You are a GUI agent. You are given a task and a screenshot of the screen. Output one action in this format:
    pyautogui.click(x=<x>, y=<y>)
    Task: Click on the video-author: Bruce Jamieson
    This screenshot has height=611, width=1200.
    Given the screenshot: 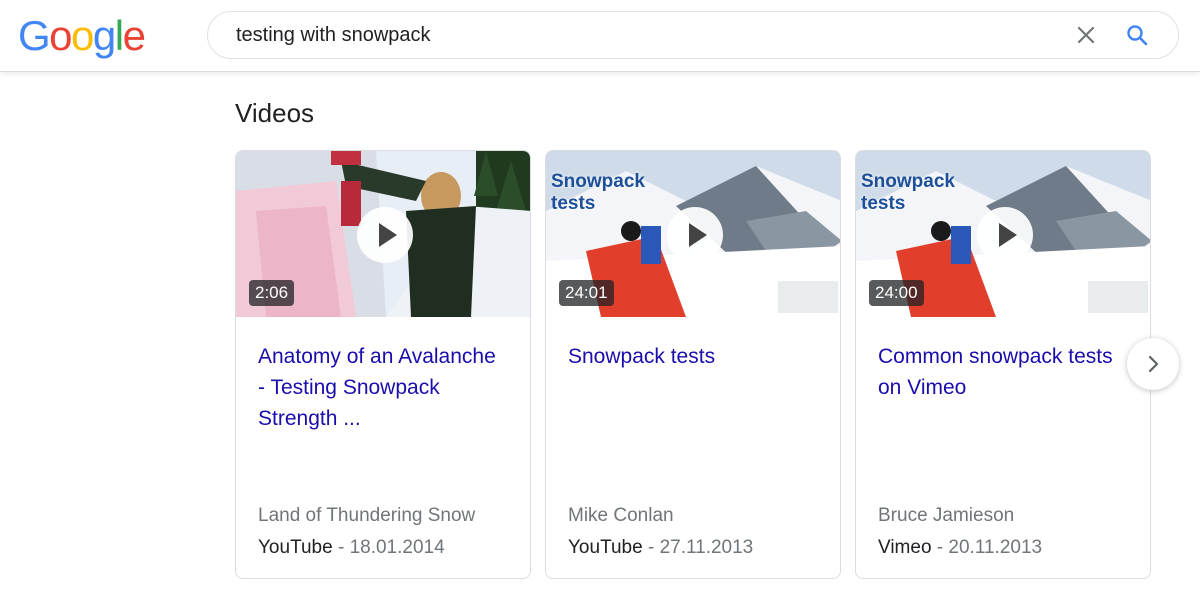 What is the action you would take?
    pyautogui.click(x=946, y=515)
    